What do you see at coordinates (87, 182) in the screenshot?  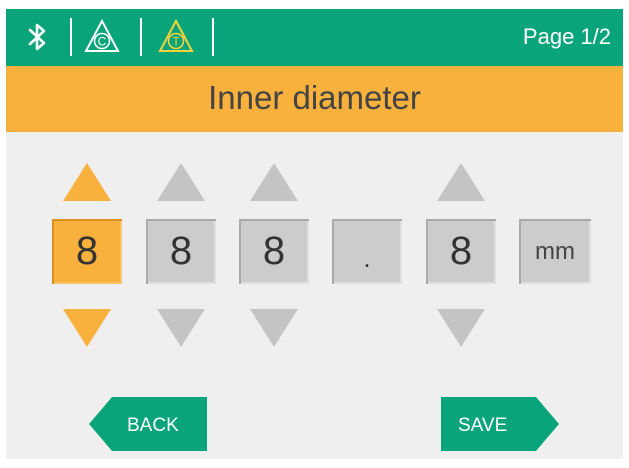 I see `digit-1-up-arrow` at bounding box center [87, 182].